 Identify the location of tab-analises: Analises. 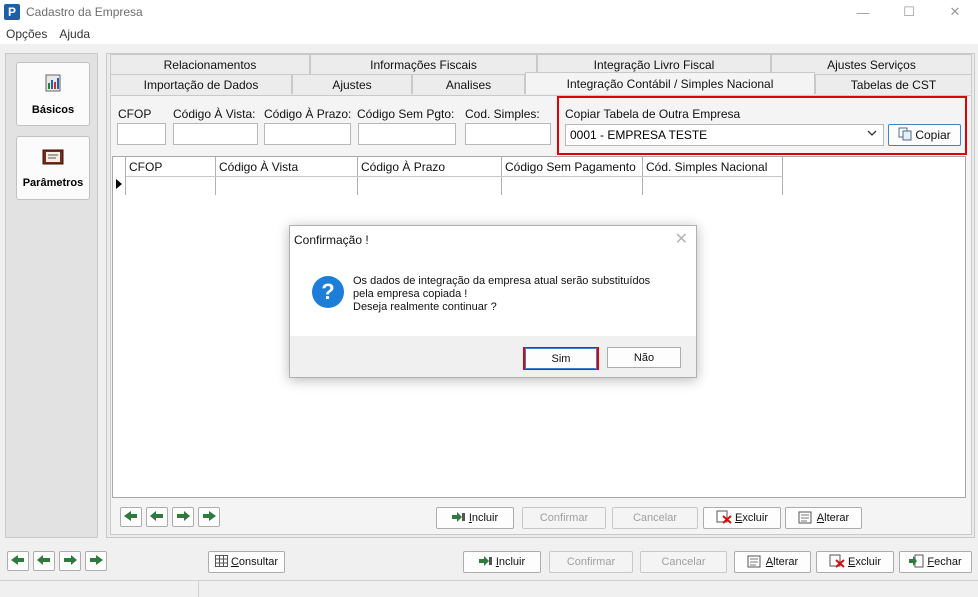
(468, 84).